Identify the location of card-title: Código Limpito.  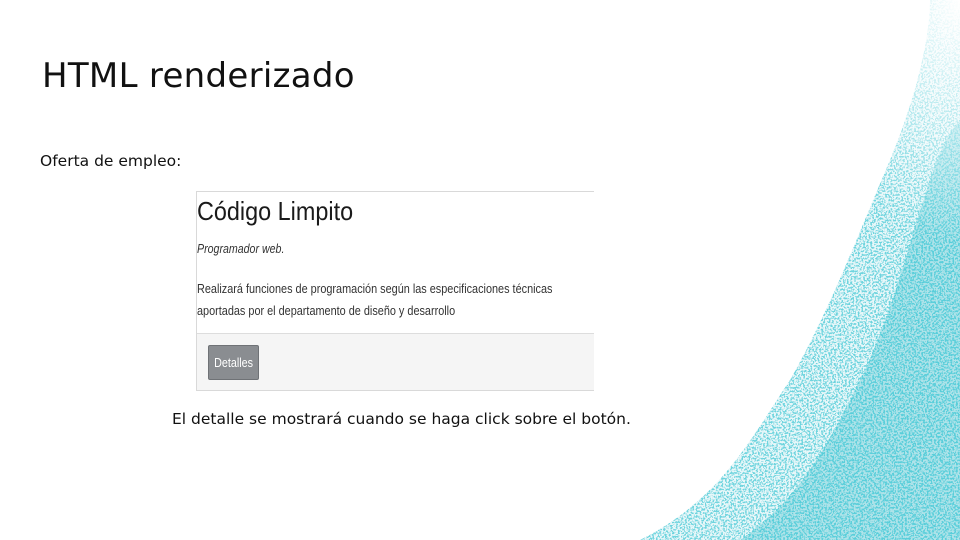
(275, 211).